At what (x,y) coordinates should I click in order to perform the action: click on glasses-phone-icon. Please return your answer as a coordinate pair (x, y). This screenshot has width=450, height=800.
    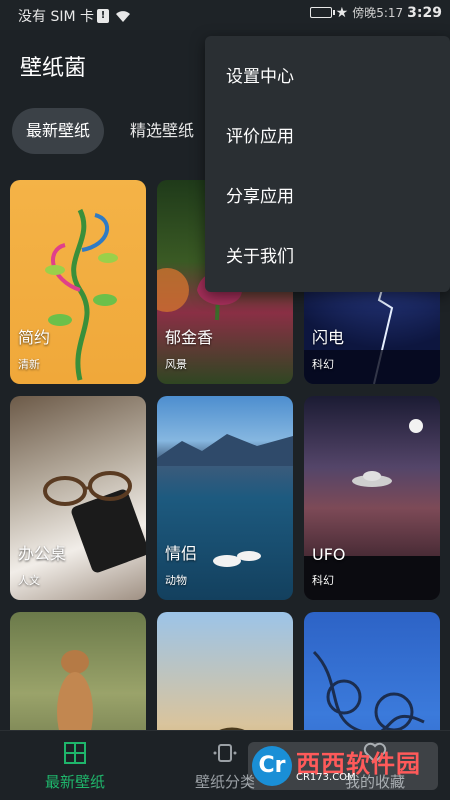
    Looking at the image, I should click on (94, 522).